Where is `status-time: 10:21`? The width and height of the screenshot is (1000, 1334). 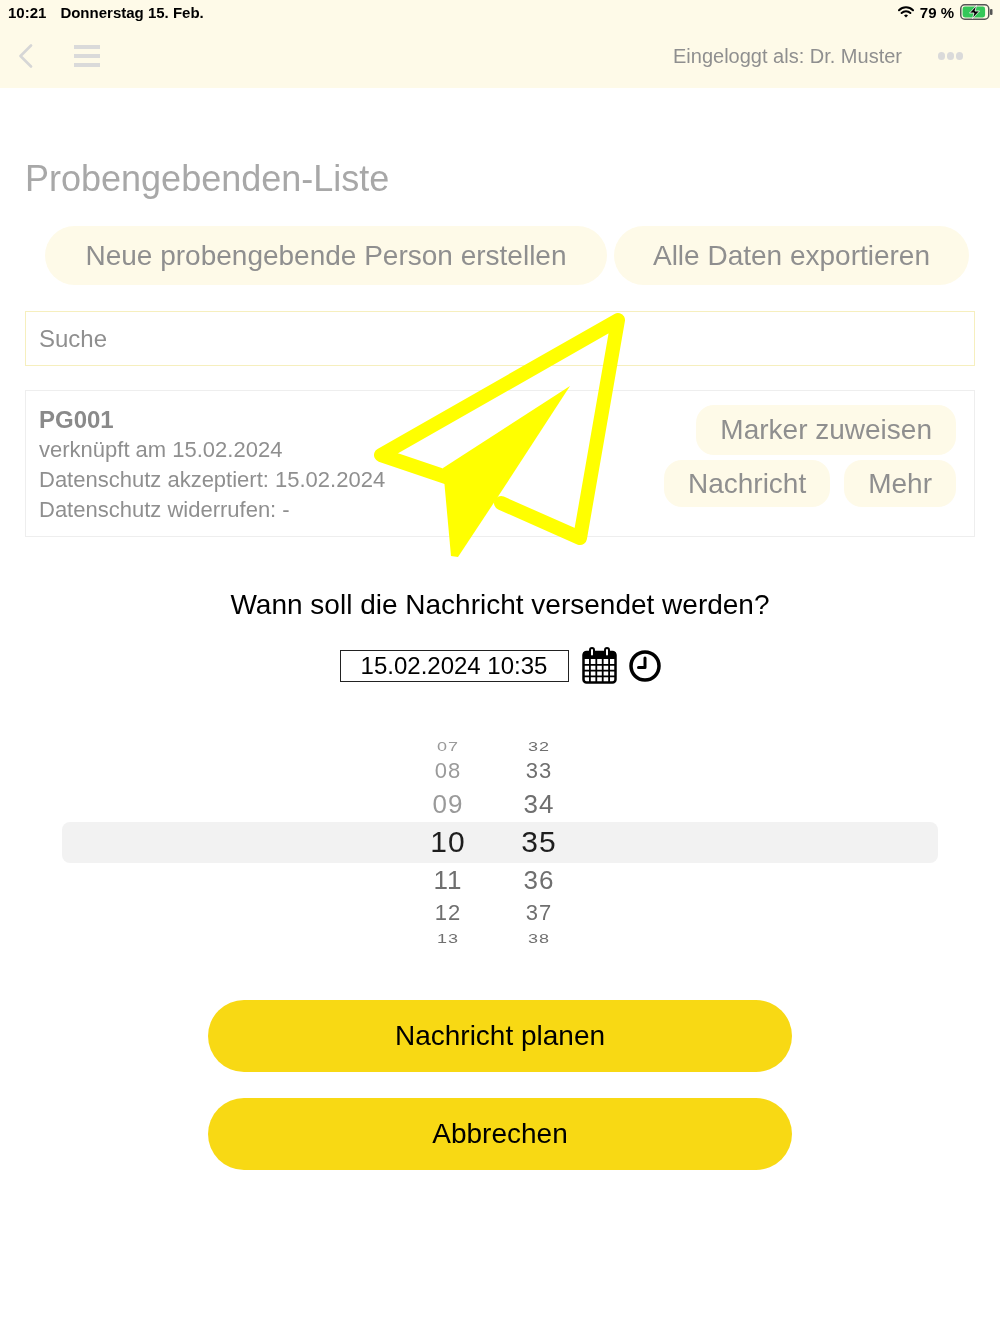
status-time: 10:21 is located at coordinates (27, 12).